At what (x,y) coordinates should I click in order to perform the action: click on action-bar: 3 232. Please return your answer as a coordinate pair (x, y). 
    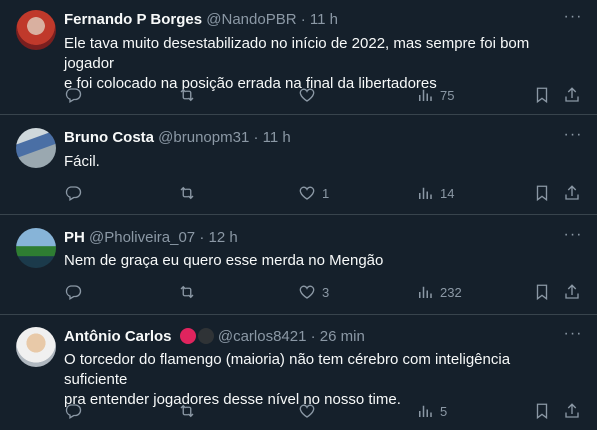
    Looking at the image, I should click on (298, 292).